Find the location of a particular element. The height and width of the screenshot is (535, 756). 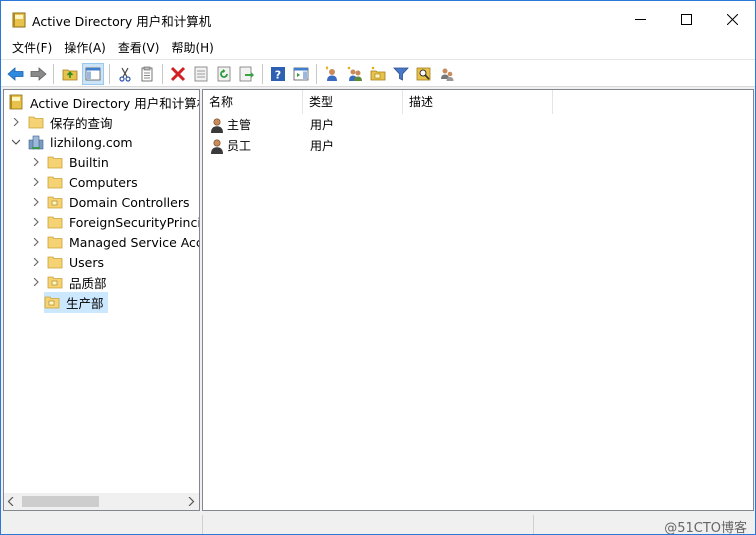

tree-item-label: Computers is located at coordinates (103, 182).